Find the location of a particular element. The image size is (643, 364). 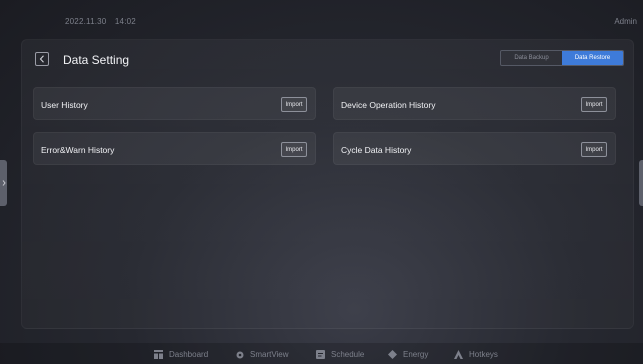

date-text: 2022.11.30 is located at coordinates (86, 21).